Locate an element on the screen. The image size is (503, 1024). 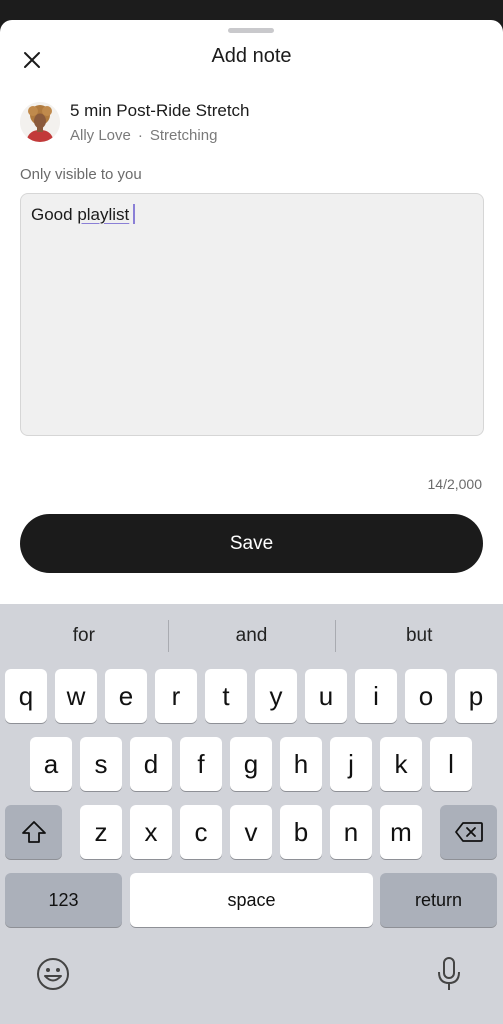
microphone-icon is located at coordinates (449, 973).